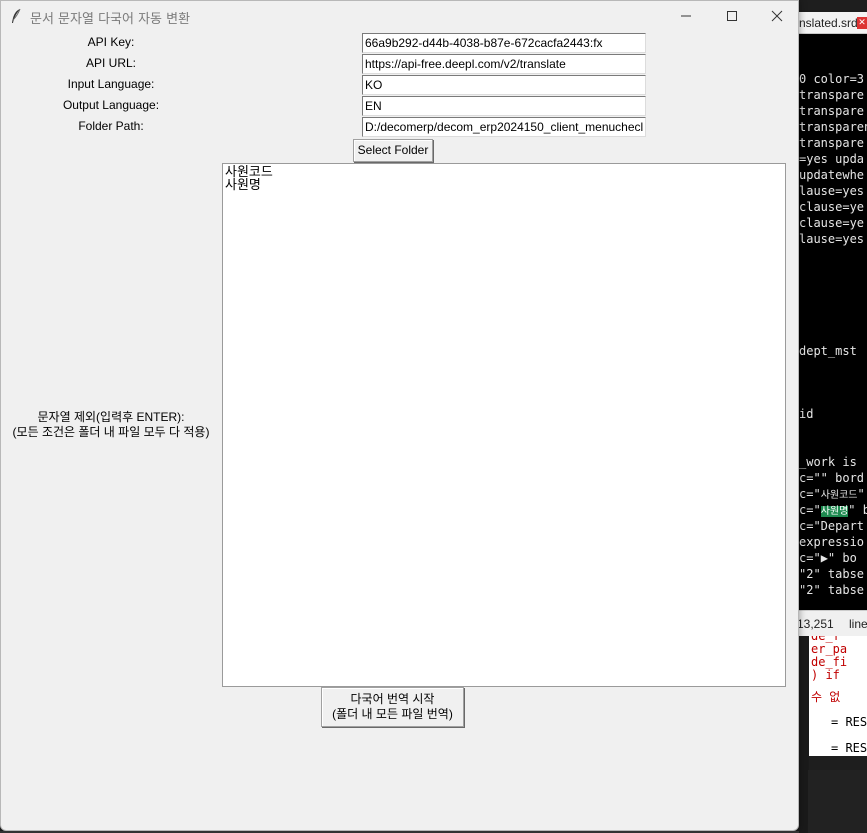  I want to click on api-key-label: API Key:, so click(111, 42).